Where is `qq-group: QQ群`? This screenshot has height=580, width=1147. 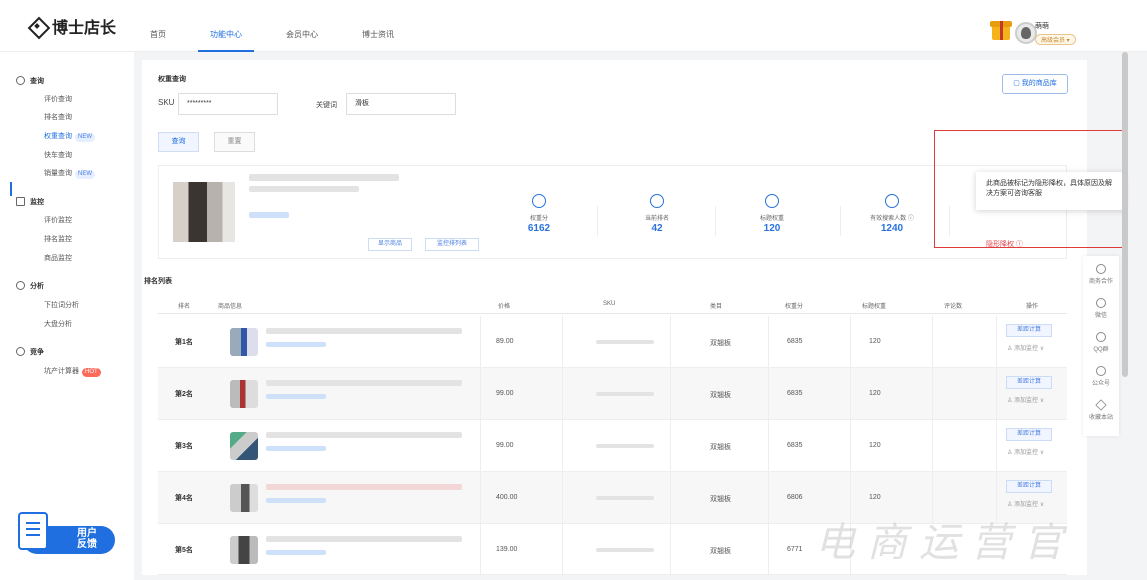 qq-group: QQ群 is located at coordinates (1101, 342).